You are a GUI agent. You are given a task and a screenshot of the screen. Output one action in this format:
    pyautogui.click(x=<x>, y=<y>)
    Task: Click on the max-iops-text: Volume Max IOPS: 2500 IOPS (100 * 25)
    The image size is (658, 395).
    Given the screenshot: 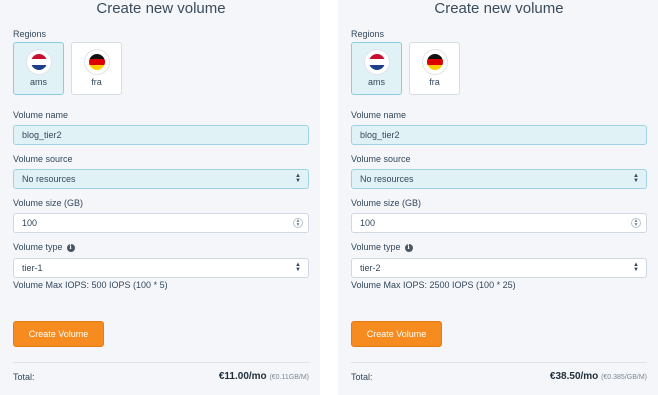 What is the action you would take?
    pyautogui.click(x=433, y=285)
    